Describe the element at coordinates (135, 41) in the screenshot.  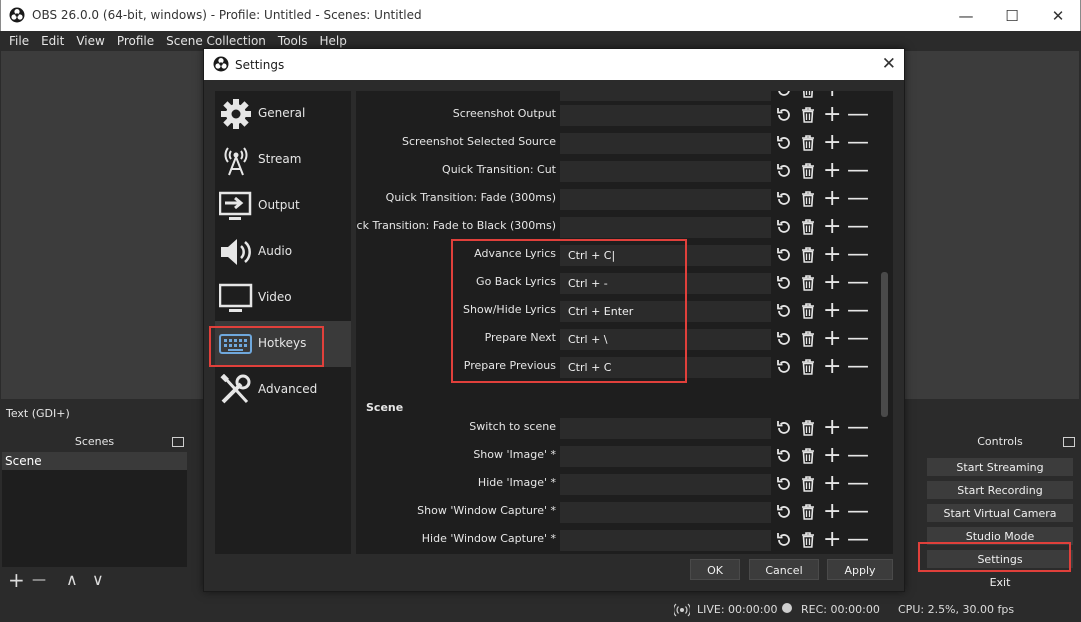
I see `menu-profile: Profile` at that location.